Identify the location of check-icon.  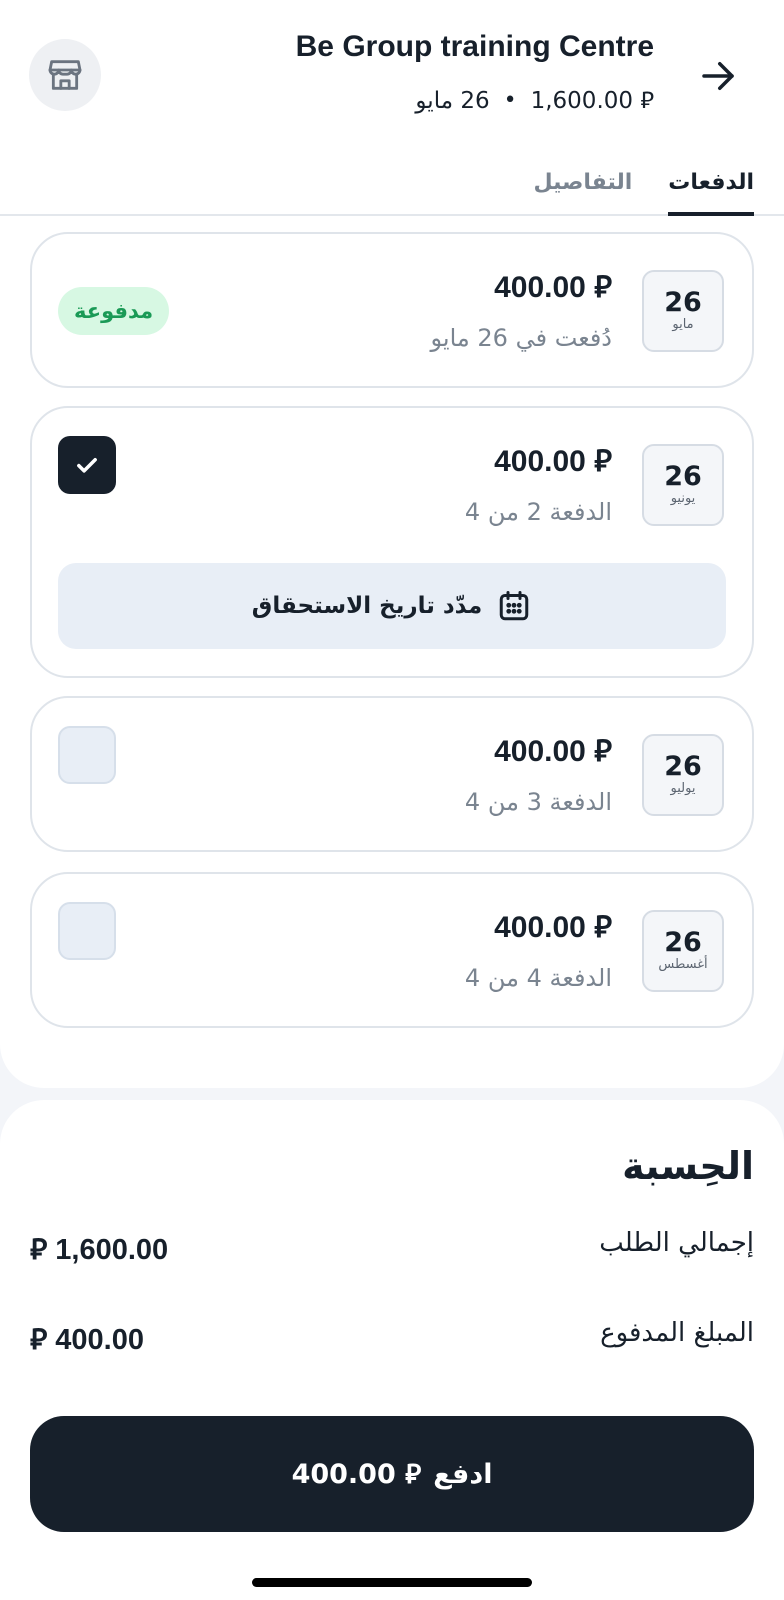
(87, 465).